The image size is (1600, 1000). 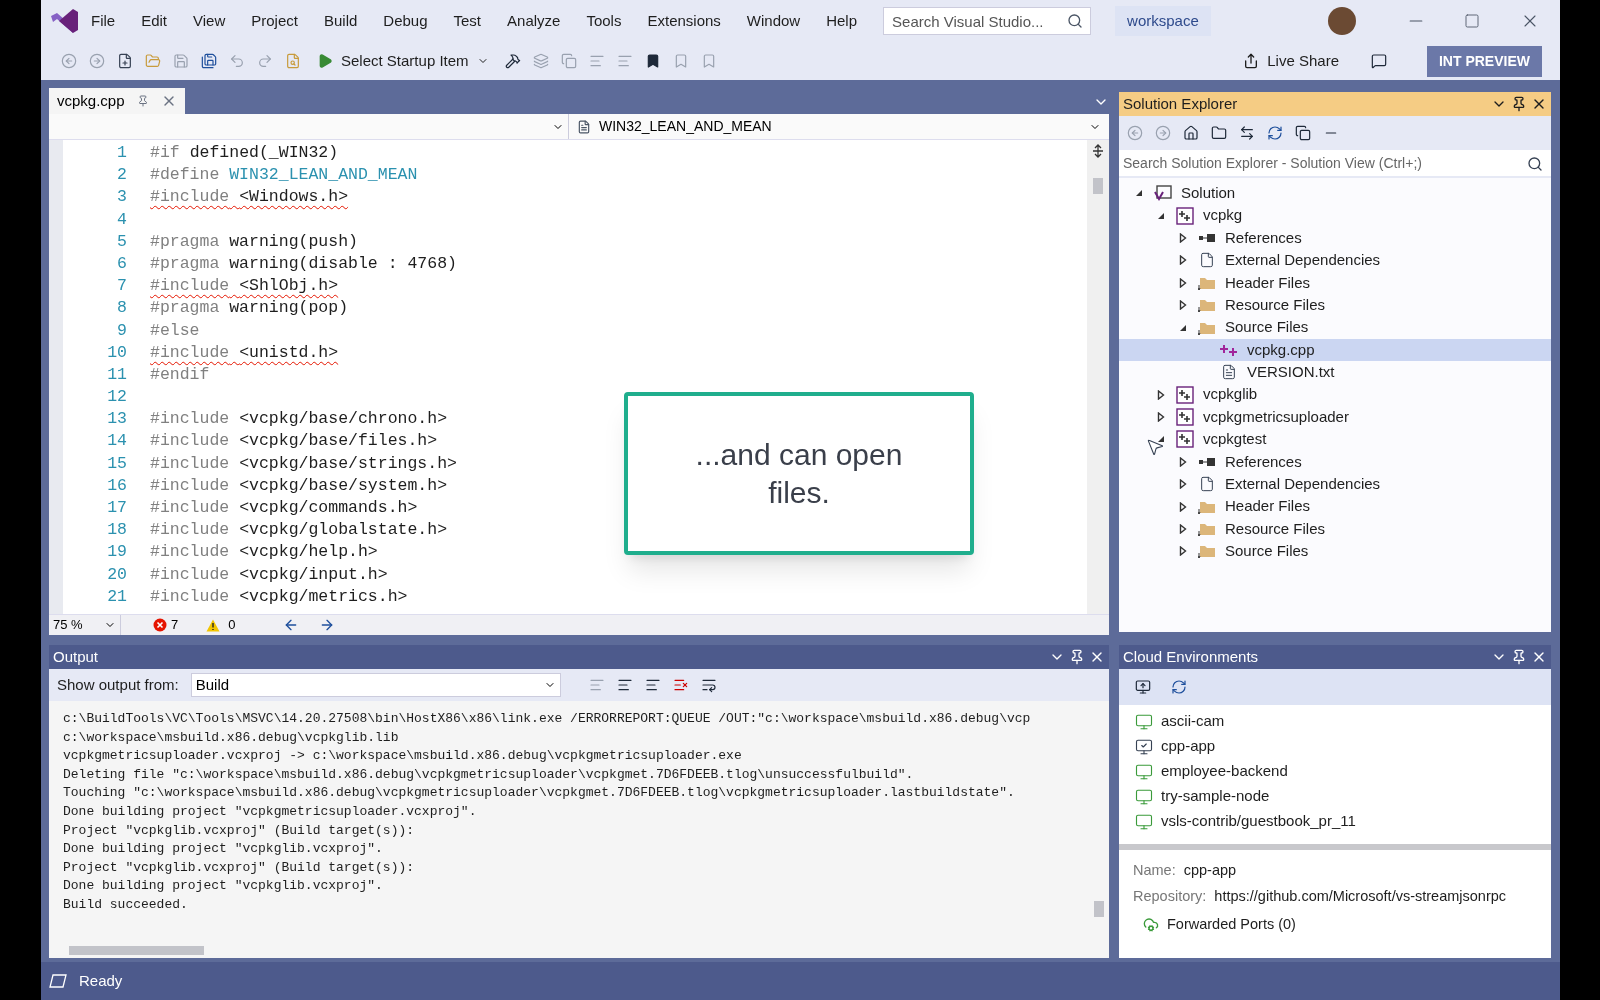 I want to click on tree-item: vcpkgmetricsuploader, so click(x=1335, y=417).